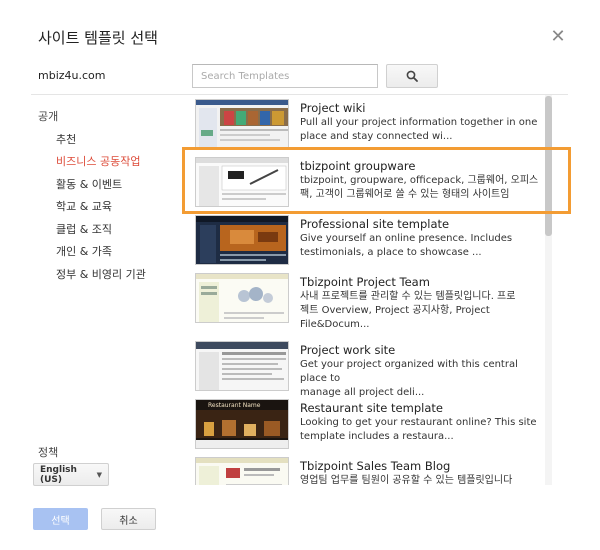 This screenshot has height=550, width=600. Describe the element at coordinates (365, 282) in the screenshot. I see `template-title: Tbizpoint Project Team` at that location.